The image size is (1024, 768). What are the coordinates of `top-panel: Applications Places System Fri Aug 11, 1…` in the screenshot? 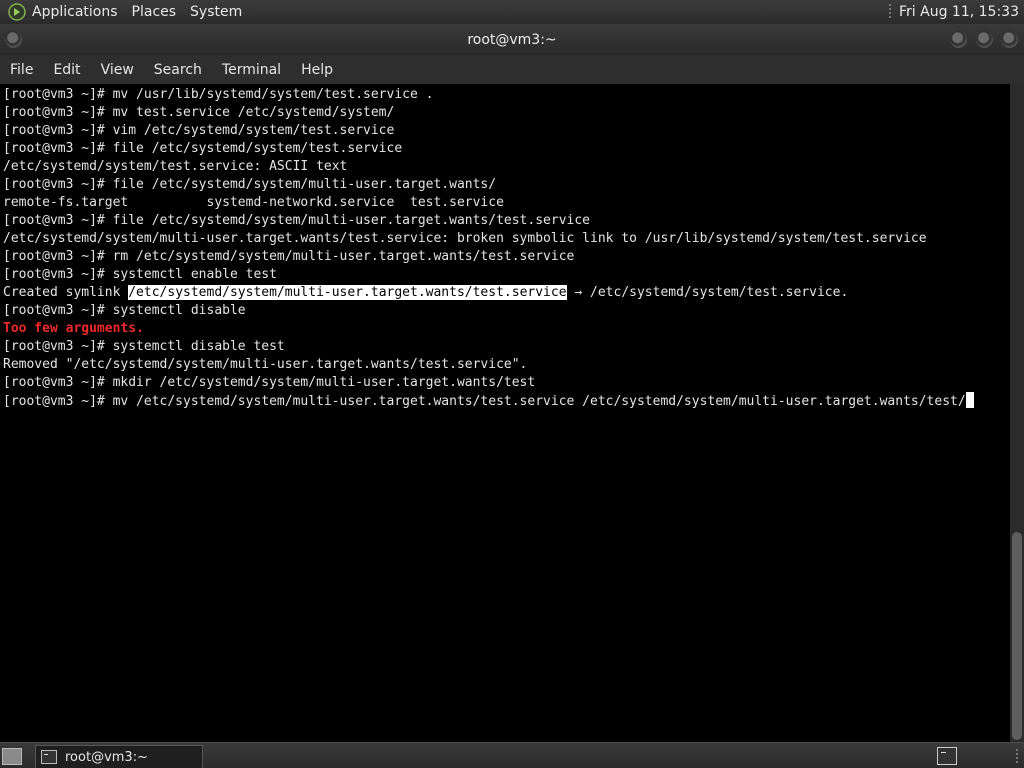 It's located at (512, 12).